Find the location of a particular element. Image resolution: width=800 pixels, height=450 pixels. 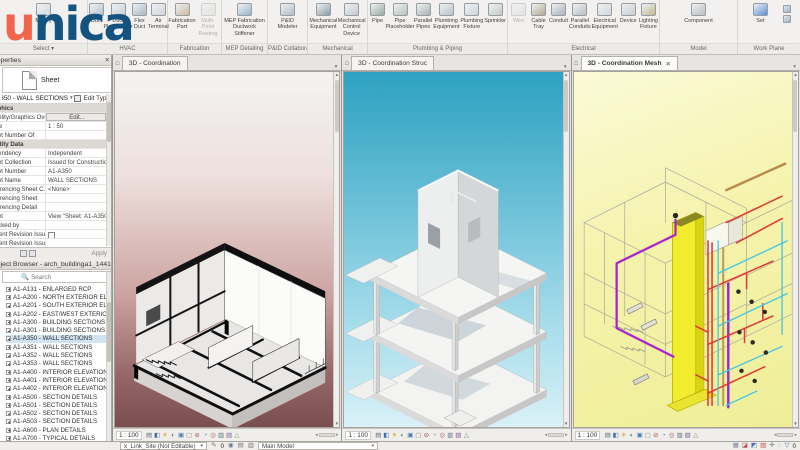

filter-icon: ▽ is located at coordinates (787, 446).